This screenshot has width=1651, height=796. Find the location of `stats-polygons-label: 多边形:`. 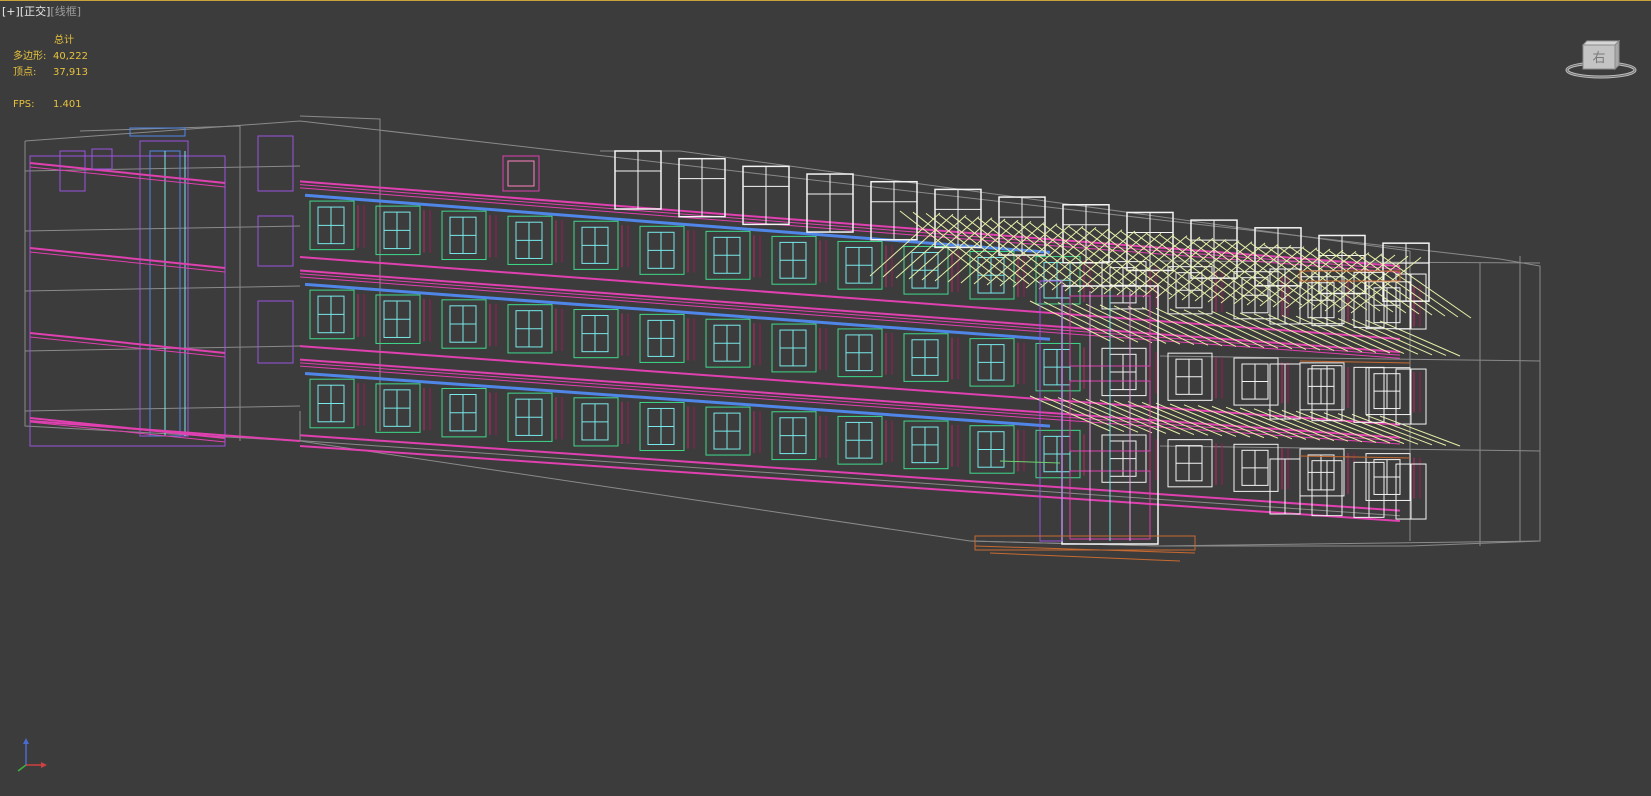

stats-polygons-label: 多边形: is located at coordinates (30, 56).